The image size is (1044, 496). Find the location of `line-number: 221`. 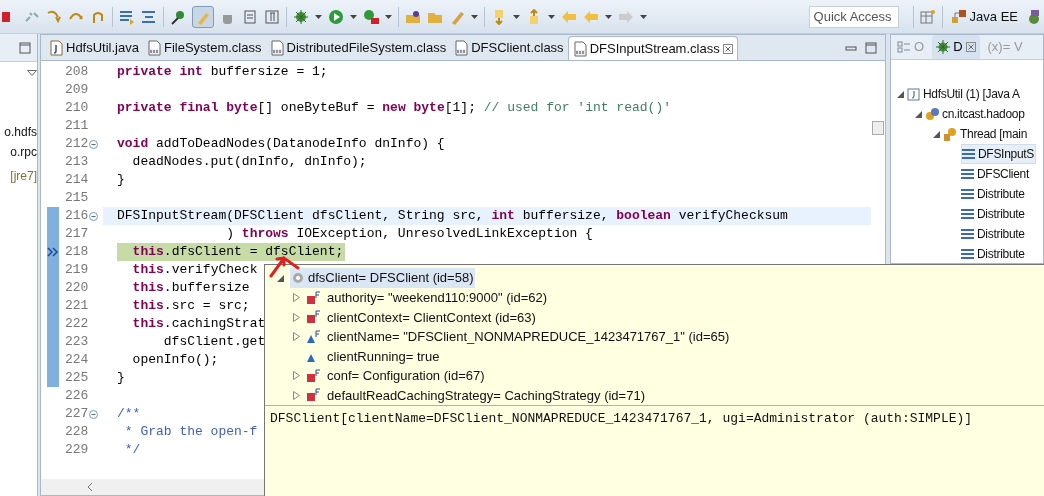

line-number: 221 is located at coordinates (77, 306).